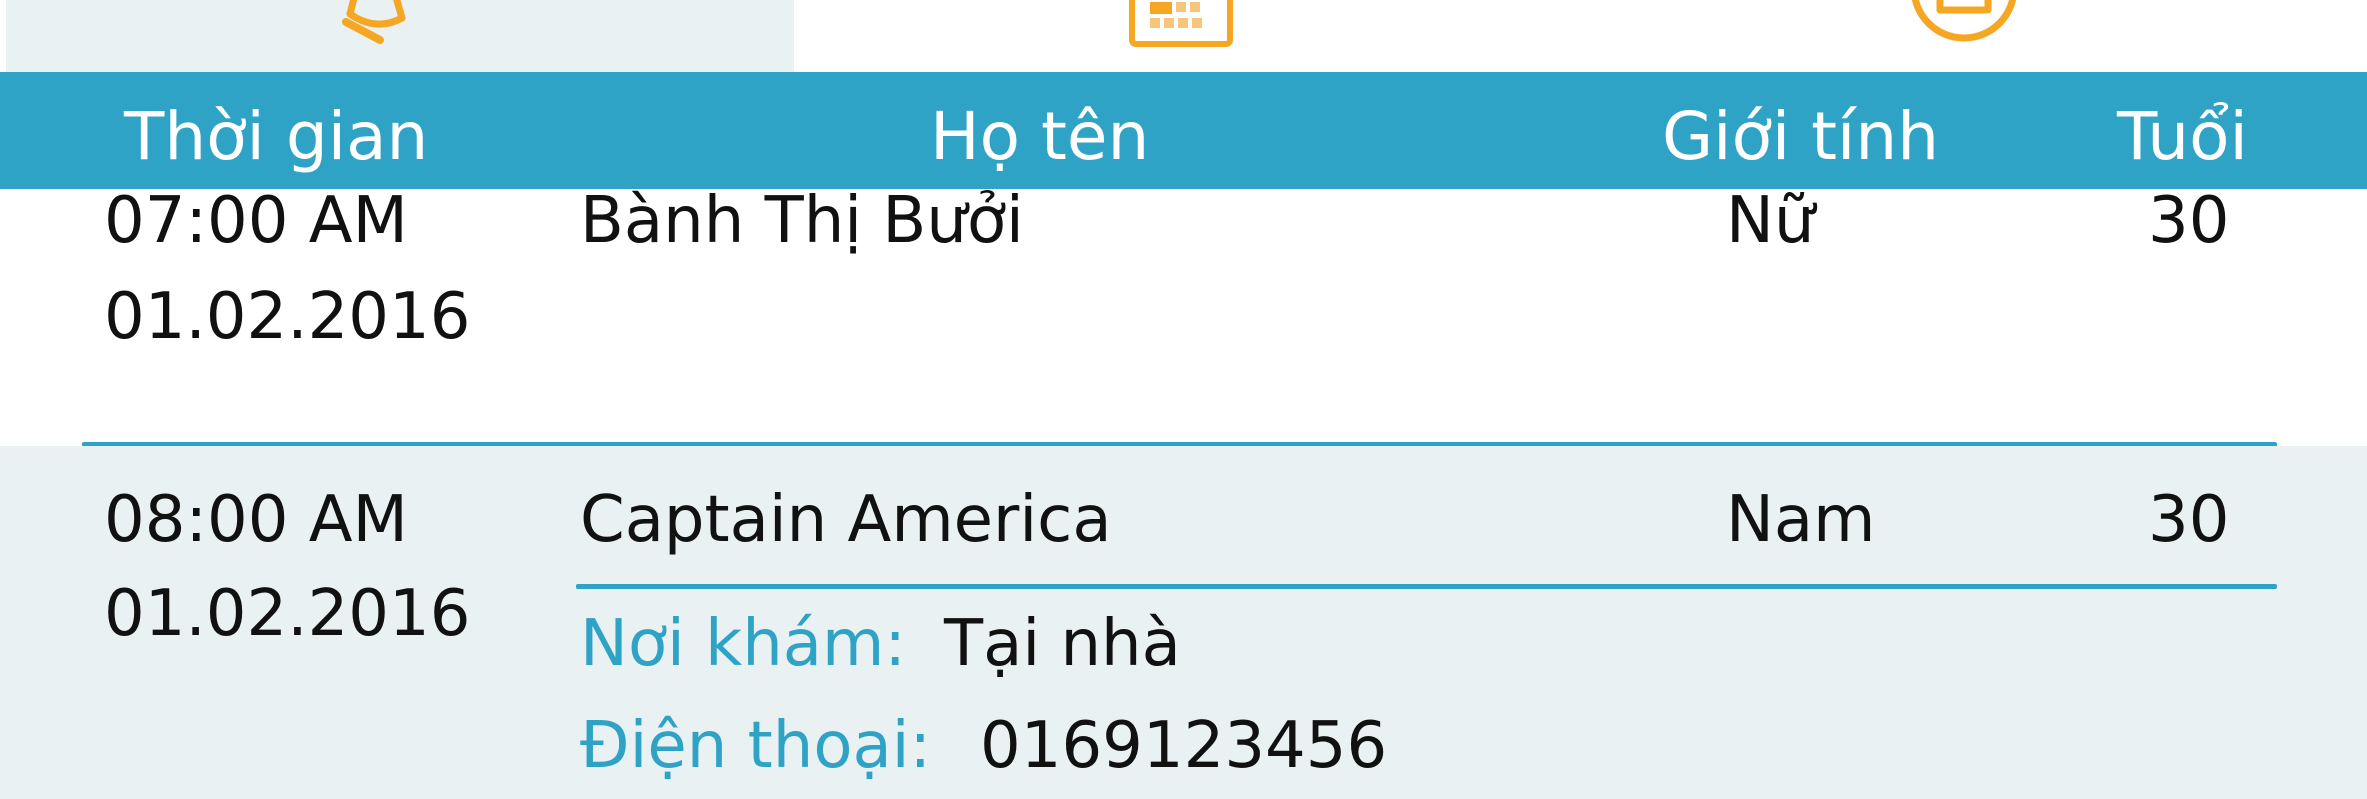 This screenshot has height=799, width=2367. Describe the element at coordinates (1184, 746) in the screenshot. I see `phone-value: 0169123456` at that location.